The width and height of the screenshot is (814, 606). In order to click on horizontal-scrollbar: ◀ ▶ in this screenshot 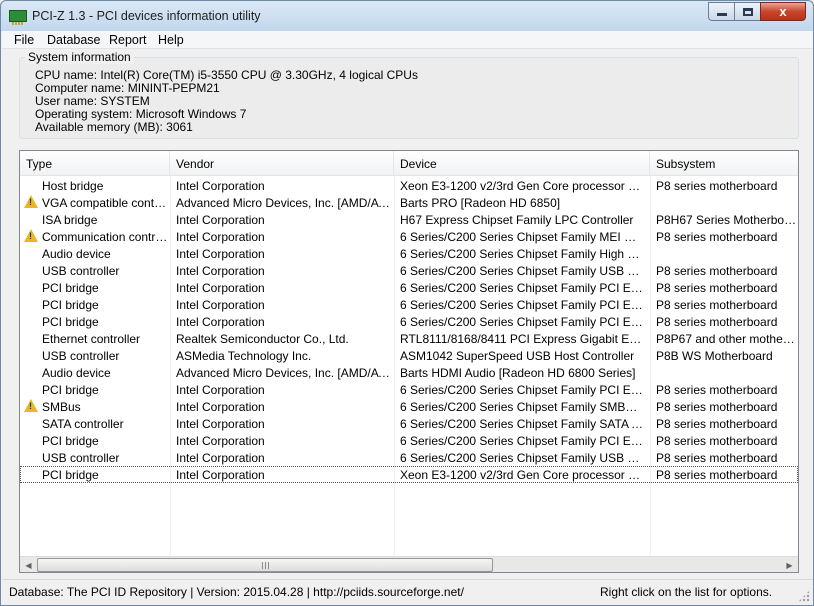, I will do `click(409, 564)`.